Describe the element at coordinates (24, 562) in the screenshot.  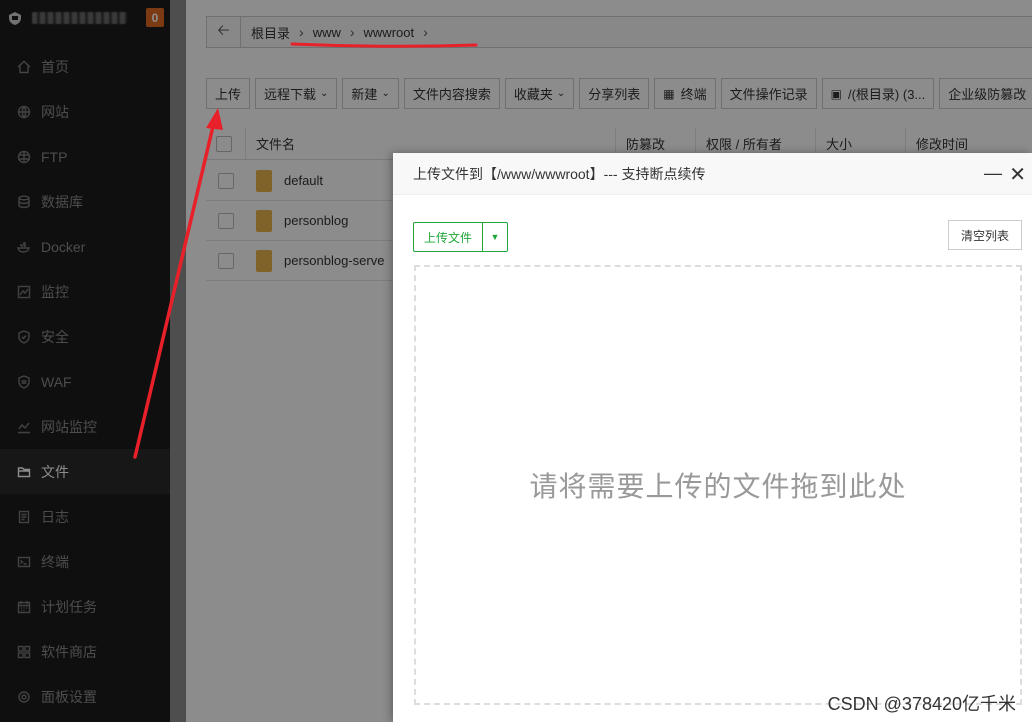
I see `terminal-icon` at that location.